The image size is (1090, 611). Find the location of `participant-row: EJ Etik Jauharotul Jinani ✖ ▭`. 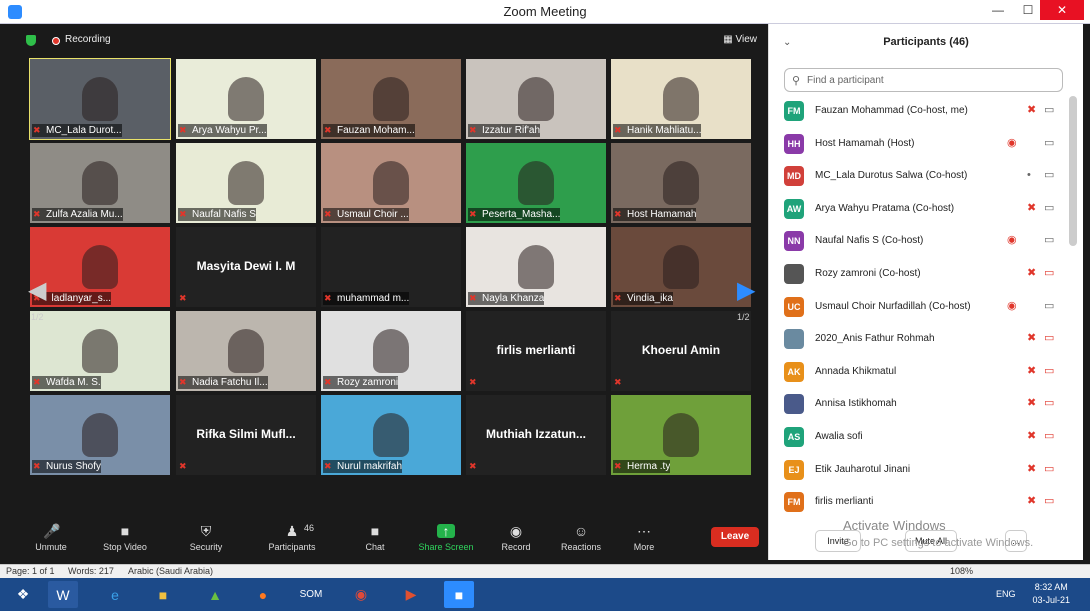

participant-row: EJ Etik Jauharotul Jinani ✖ ▭ is located at coordinates (921, 470).